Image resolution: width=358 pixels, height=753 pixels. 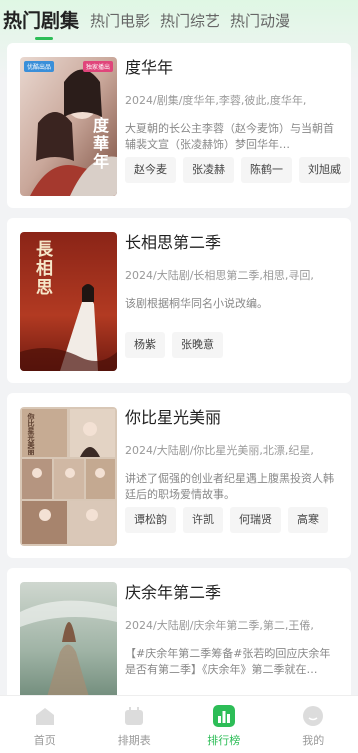 I want to click on calendar-icon, so click(x=134, y=716).